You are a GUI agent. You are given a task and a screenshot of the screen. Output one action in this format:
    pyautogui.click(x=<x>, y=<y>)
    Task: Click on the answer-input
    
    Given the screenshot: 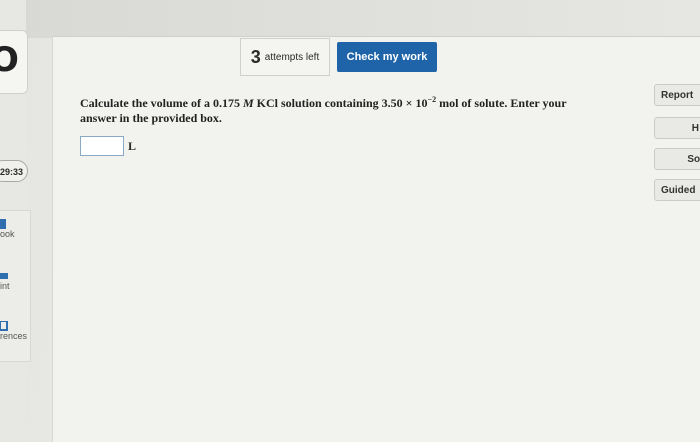 What is the action you would take?
    pyautogui.click(x=102, y=146)
    